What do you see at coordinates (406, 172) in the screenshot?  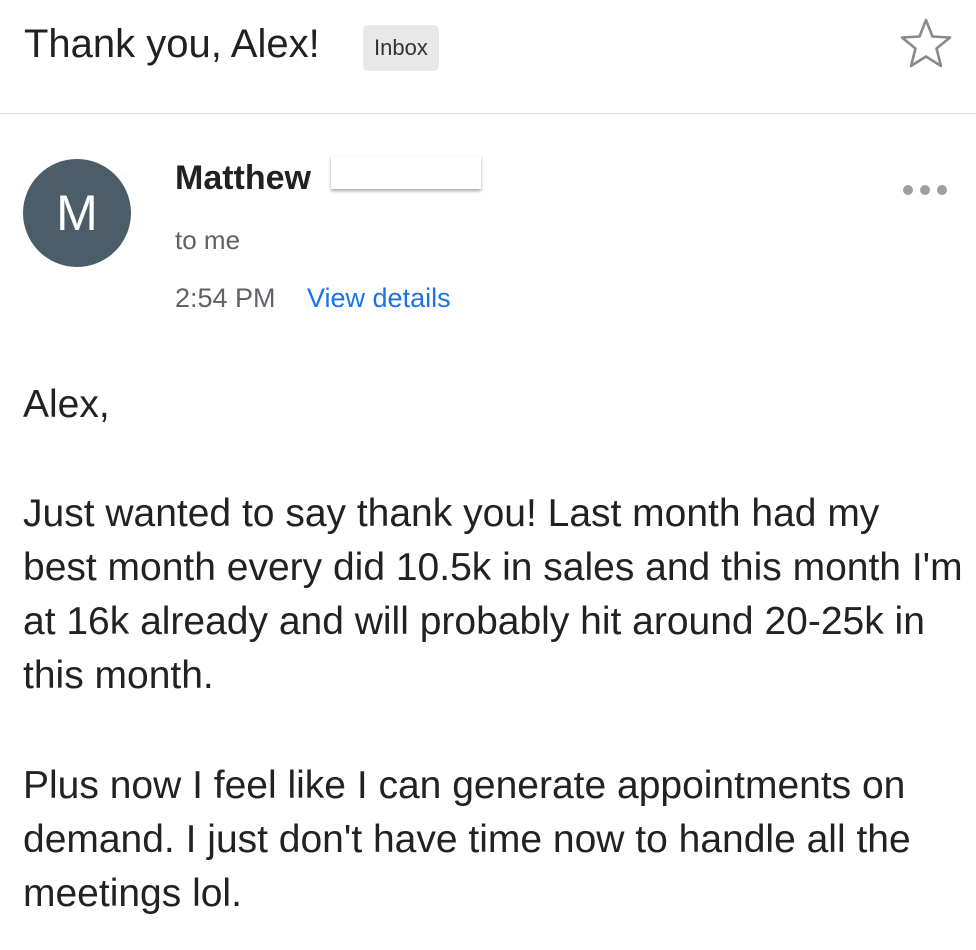 I see `redaction-box` at bounding box center [406, 172].